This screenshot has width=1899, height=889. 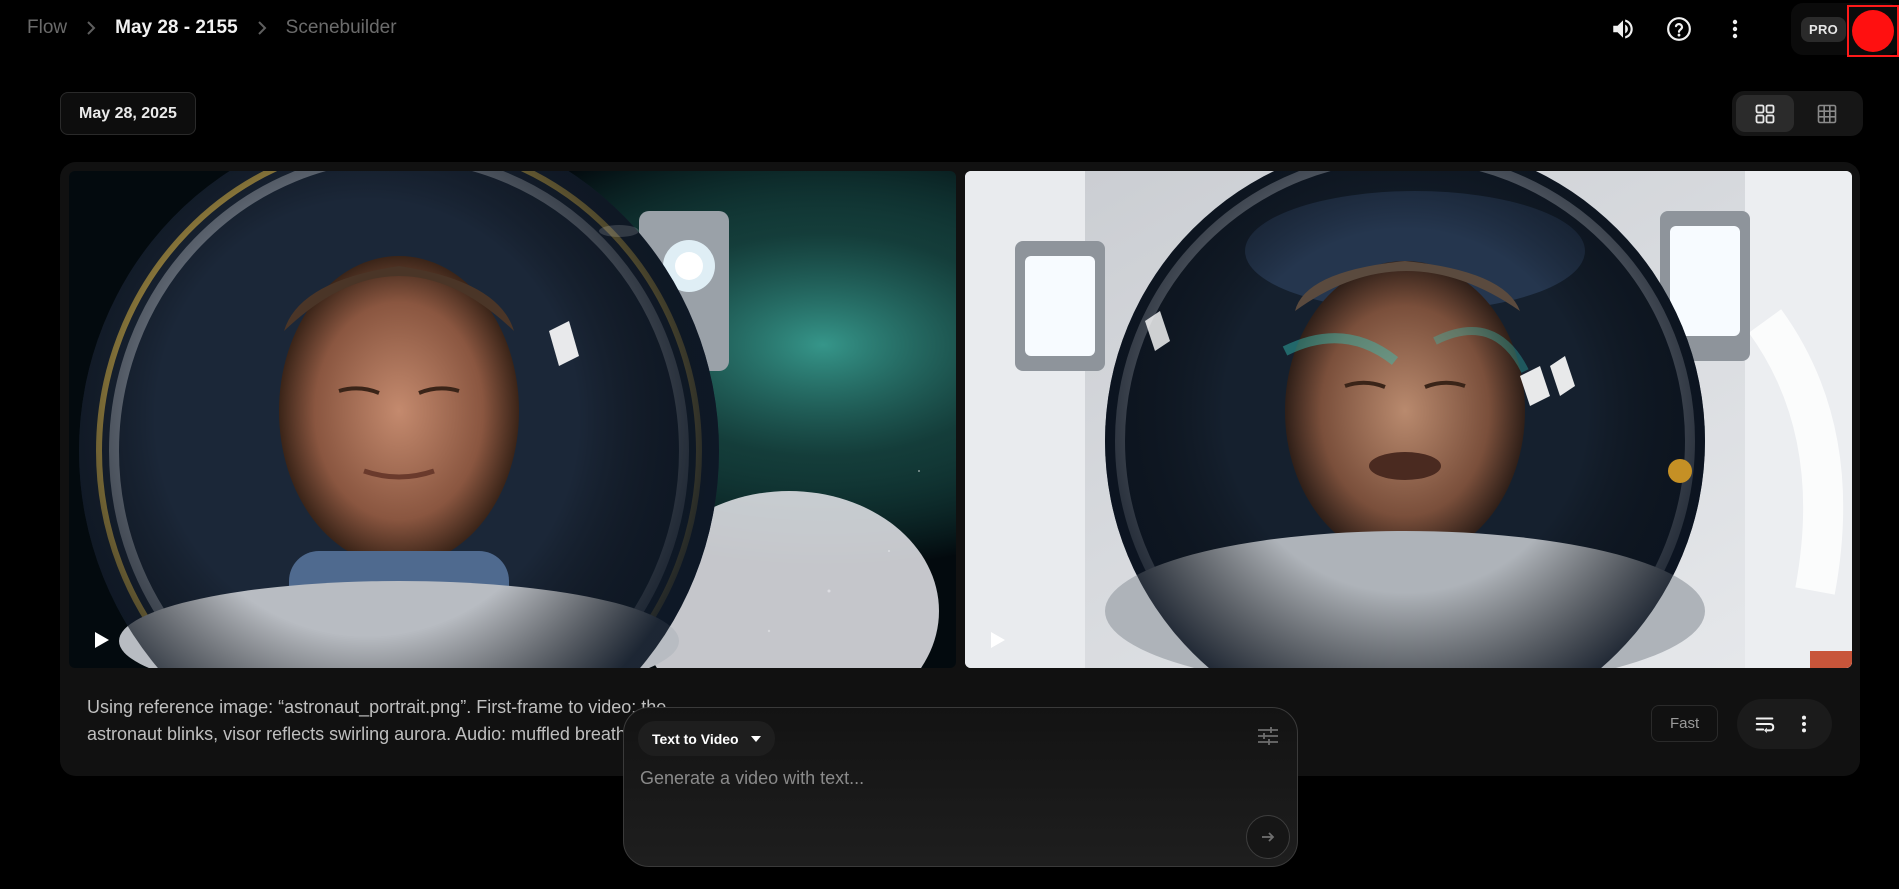 I want to click on reuse-prompt-icon, so click(x=1765, y=725).